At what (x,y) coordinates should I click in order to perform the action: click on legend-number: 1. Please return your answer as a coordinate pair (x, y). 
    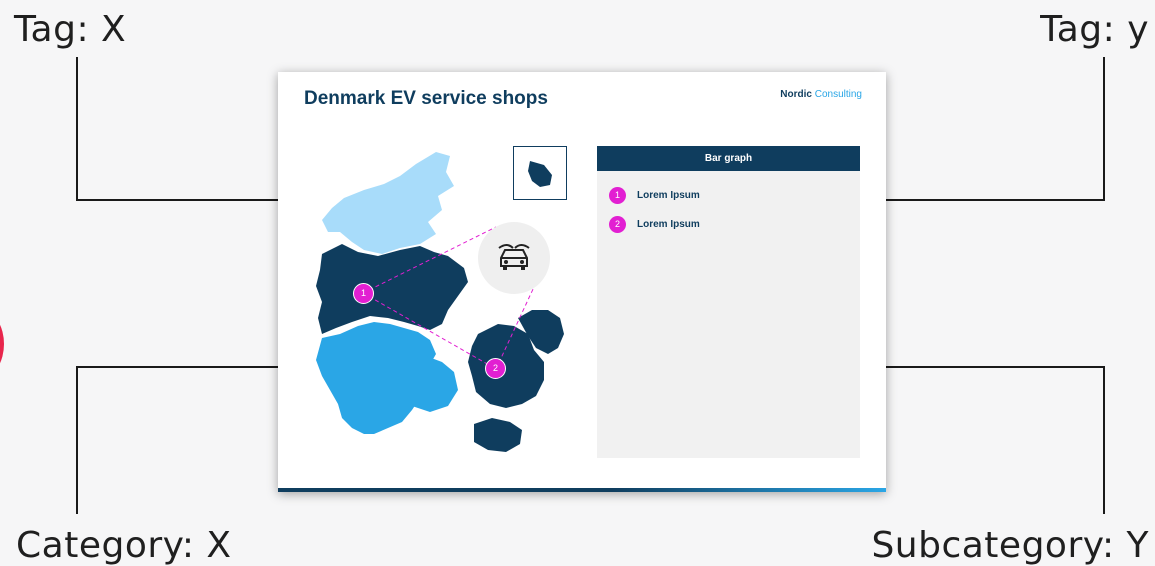
    Looking at the image, I should click on (617, 195).